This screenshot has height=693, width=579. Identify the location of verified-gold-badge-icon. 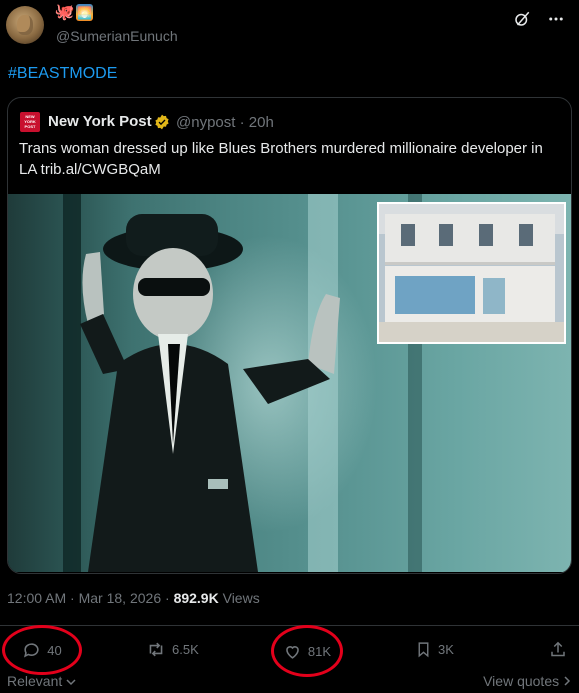
(162, 122).